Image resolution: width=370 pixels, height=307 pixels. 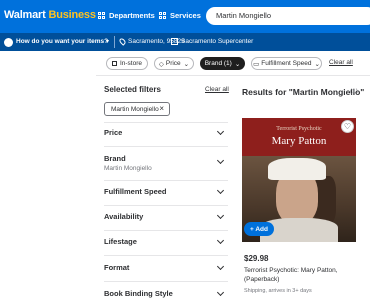 What do you see at coordinates (62, 41) in the screenshot?
I see `fulfillment-question: How do you want your items?` at bounding box center [62, 41].